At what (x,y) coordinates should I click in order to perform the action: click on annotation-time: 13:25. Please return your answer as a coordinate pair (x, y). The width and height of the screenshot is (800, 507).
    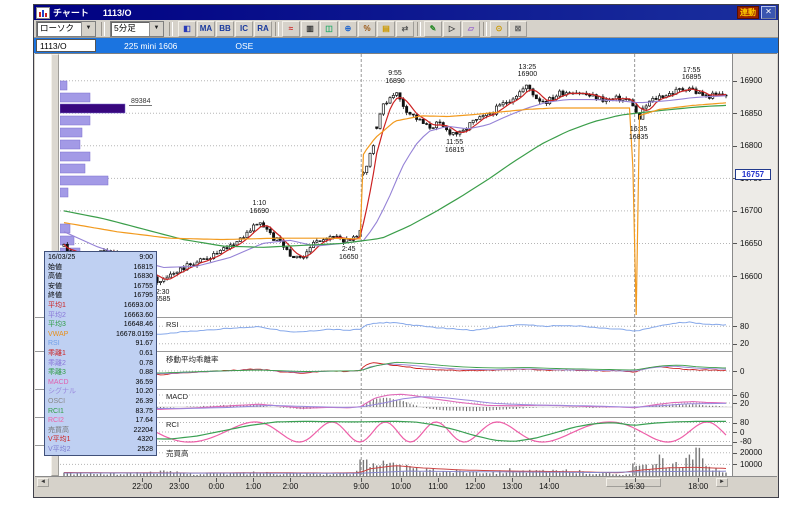
    Looking at the image, I should click on (527, 67).